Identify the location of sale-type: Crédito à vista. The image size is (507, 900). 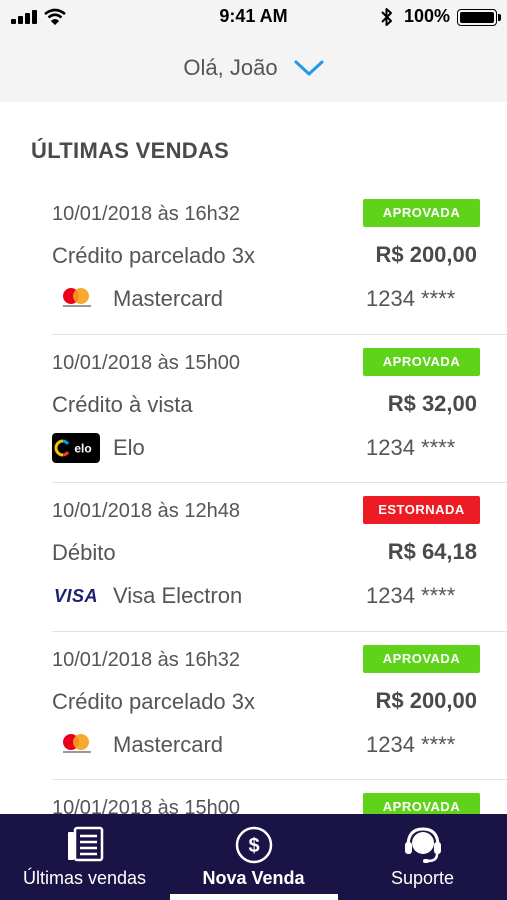
(122, 404).